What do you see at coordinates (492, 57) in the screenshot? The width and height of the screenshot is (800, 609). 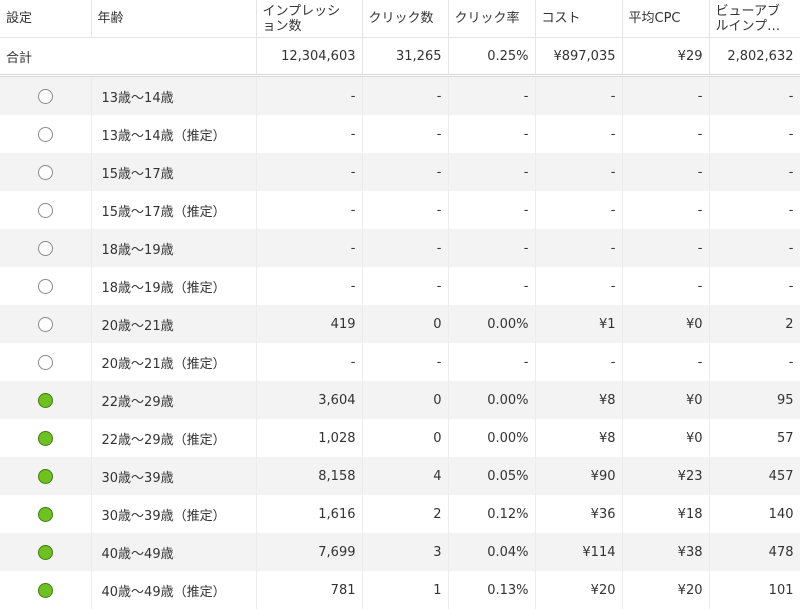 I see `total-ctr: 0.25%` at bounding box center [492, 57].